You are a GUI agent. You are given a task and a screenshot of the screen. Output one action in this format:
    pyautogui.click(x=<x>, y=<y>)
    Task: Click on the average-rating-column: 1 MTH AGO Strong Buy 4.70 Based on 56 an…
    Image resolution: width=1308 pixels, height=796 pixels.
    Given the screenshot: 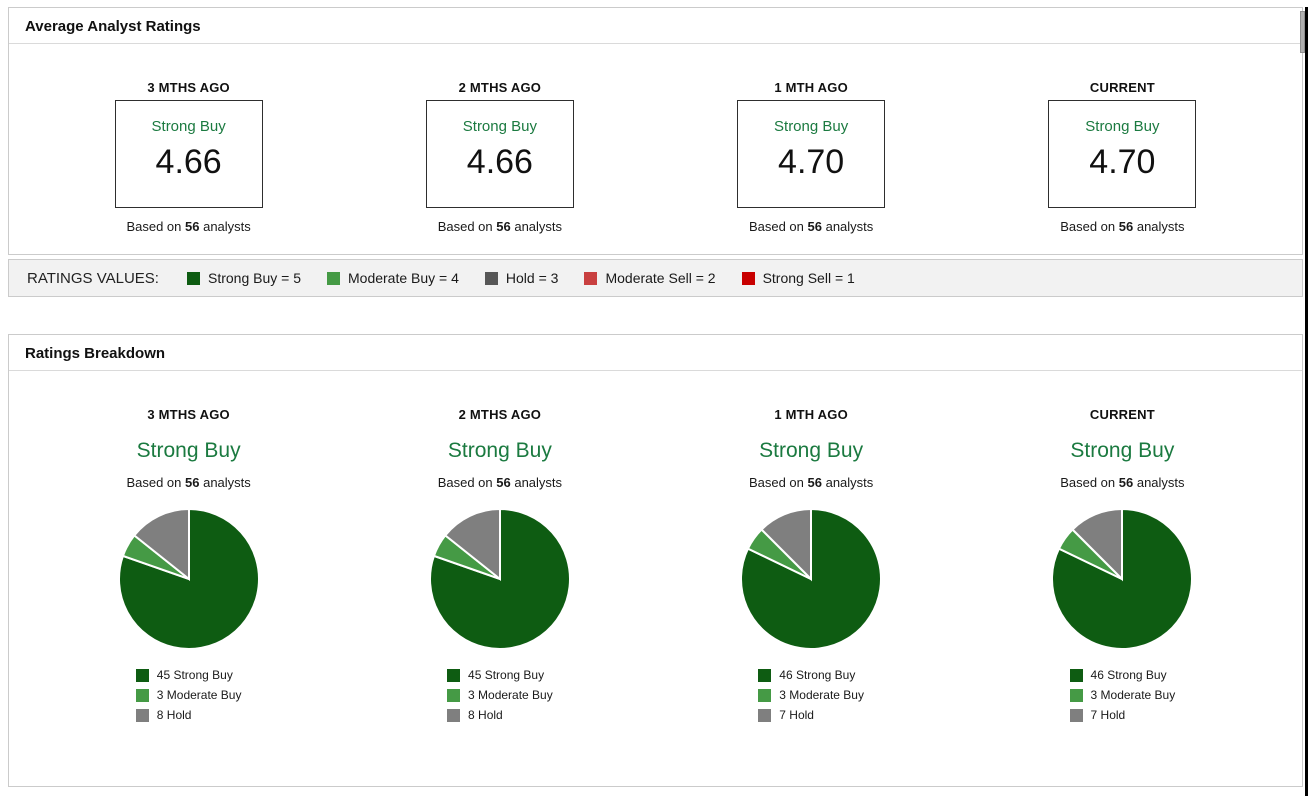 What is the action you would take?
    pyautogui.click(x=811, y=139)
    